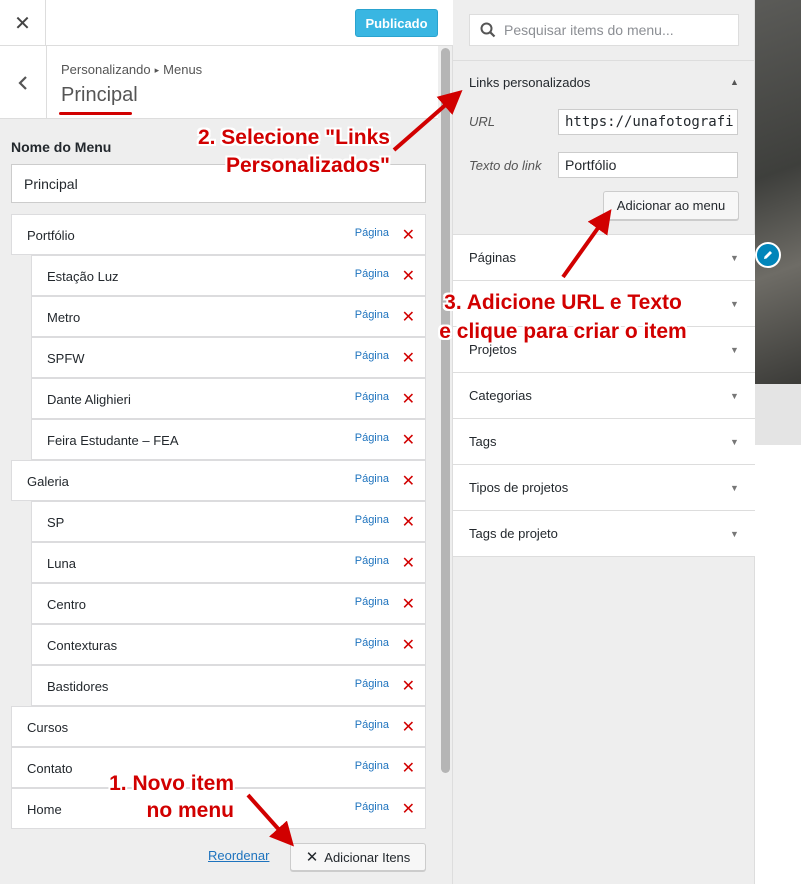  I want to click on accordion-section: Tags de projeto ▼, so click(604, 533).